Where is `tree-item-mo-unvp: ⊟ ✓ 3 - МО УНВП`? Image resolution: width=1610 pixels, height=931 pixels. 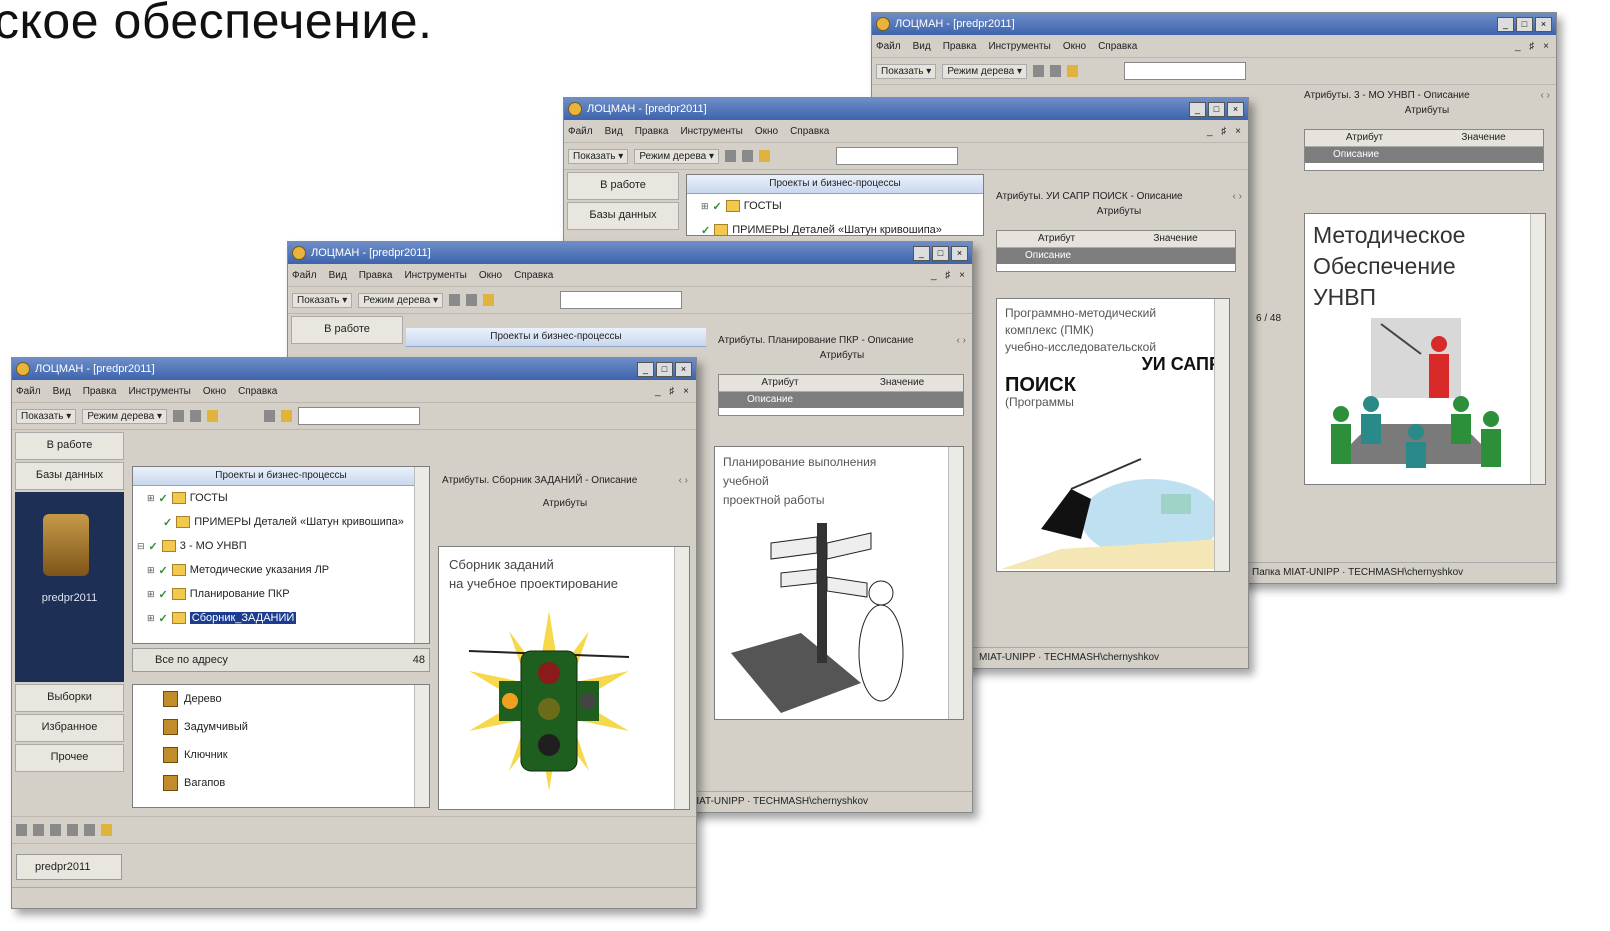
tree-item-mo-unvp: ⊟ ✓ 3 - МО УНВП is located at coordinates (281, 546).